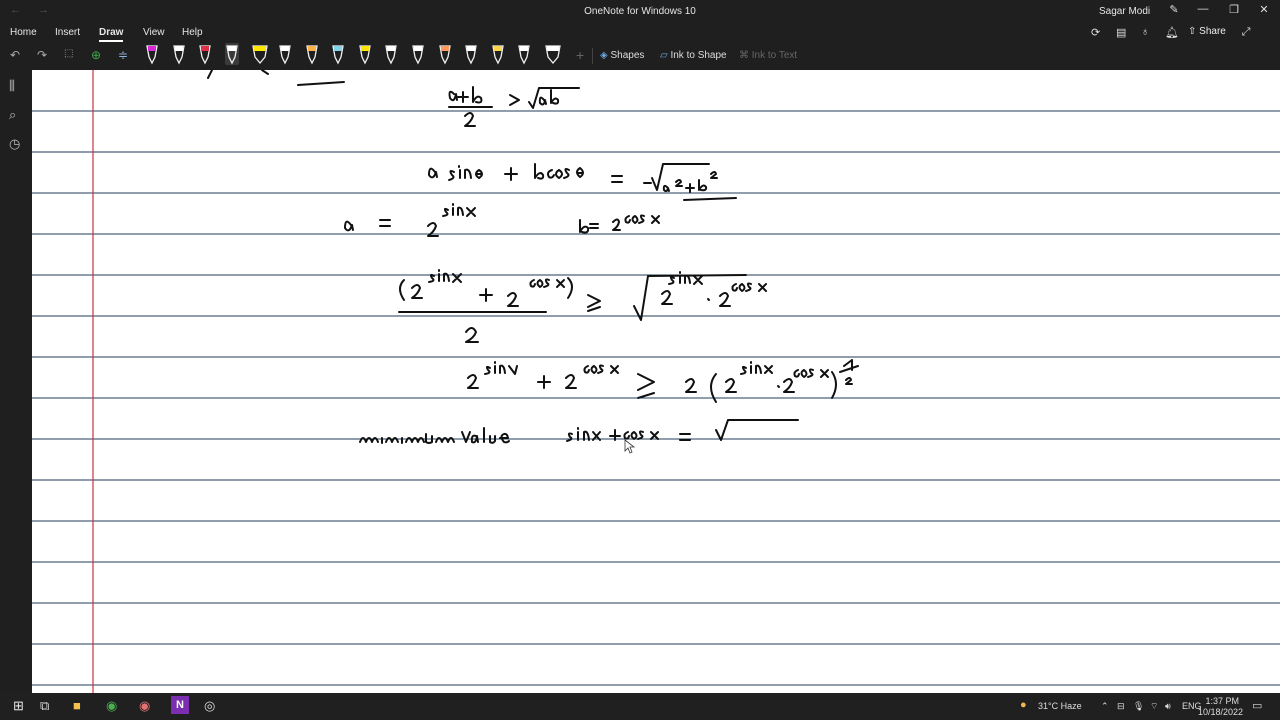  What do you see at coordinates (1246, 34) in the screenshot?
I see `fullscreen-icon: ⤢` at bounding box center [1246, 34].